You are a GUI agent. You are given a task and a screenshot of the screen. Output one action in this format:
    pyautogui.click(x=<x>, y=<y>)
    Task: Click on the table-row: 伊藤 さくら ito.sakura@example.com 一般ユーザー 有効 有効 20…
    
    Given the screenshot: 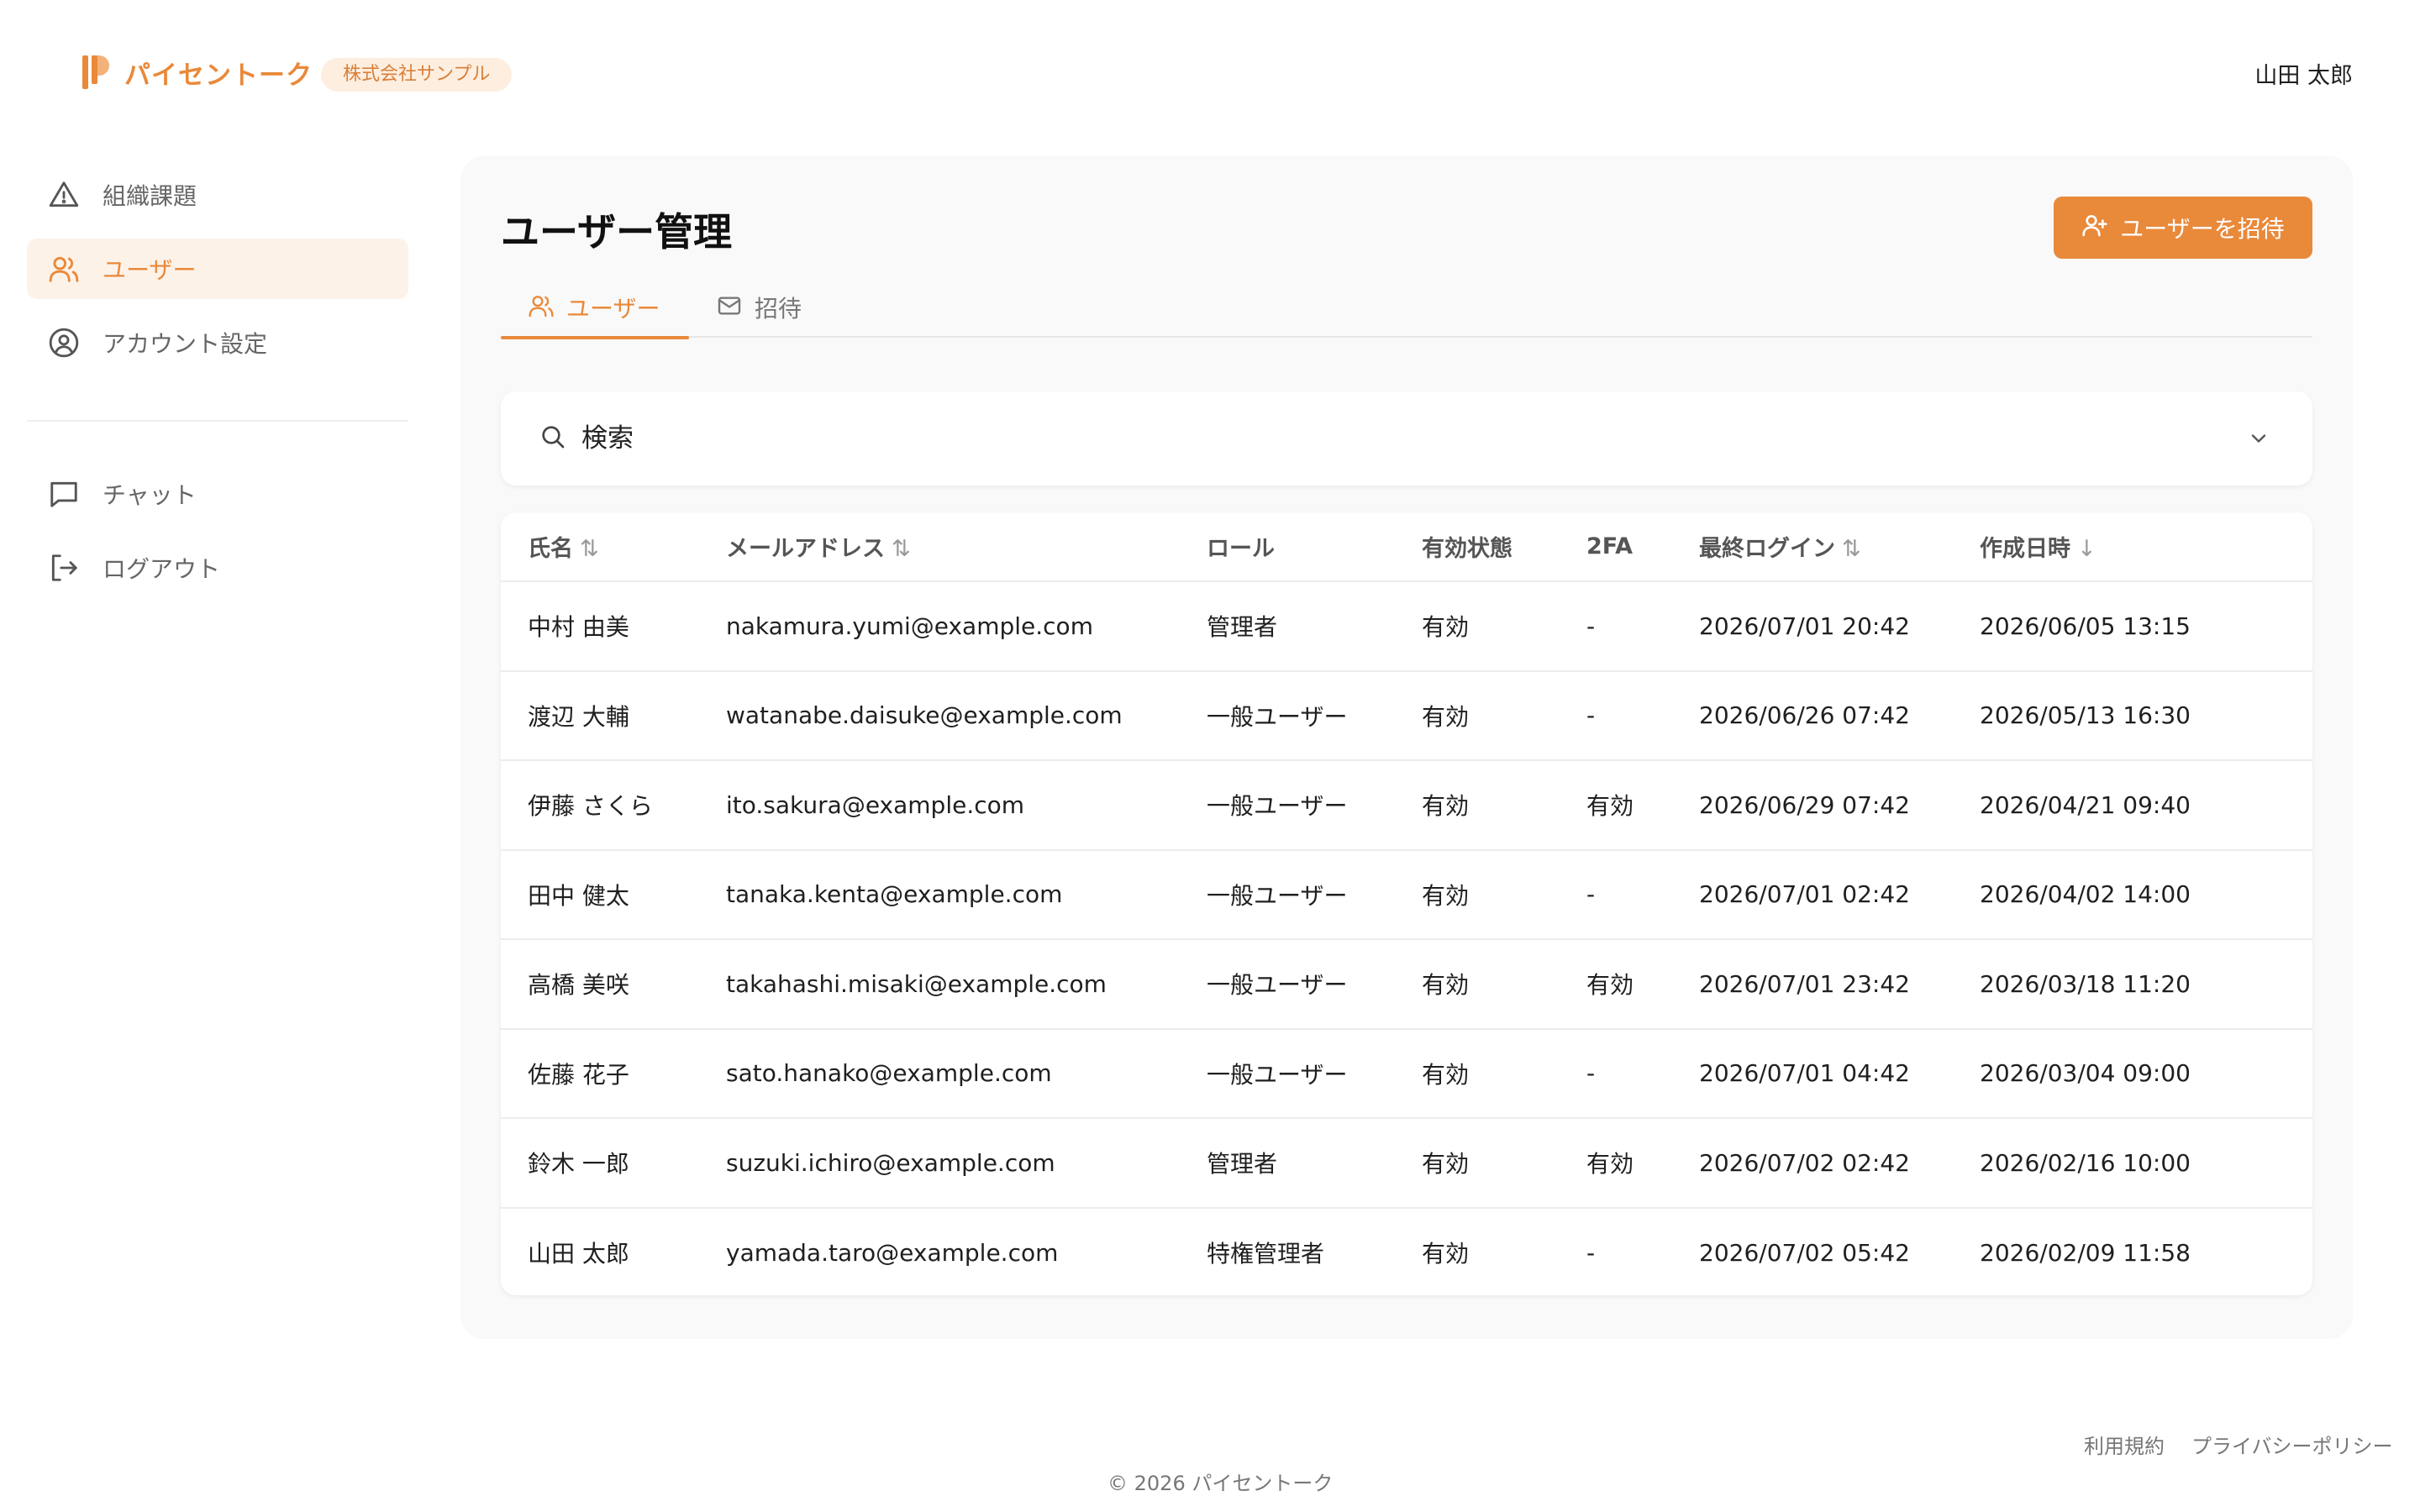 What is the action you would take?
    pyautogui.click(x=1407, y=805)
    